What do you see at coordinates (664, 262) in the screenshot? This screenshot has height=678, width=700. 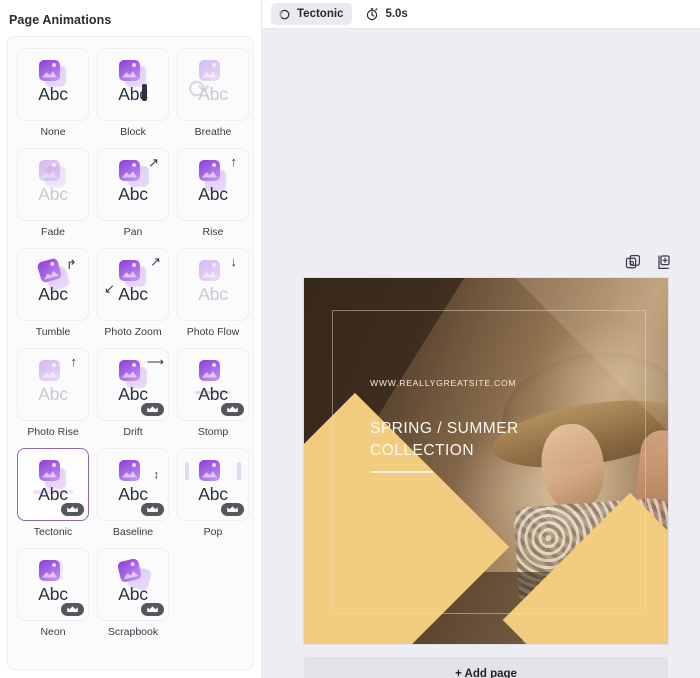 I see `page-add-icon` at bounding box center [664, 262].